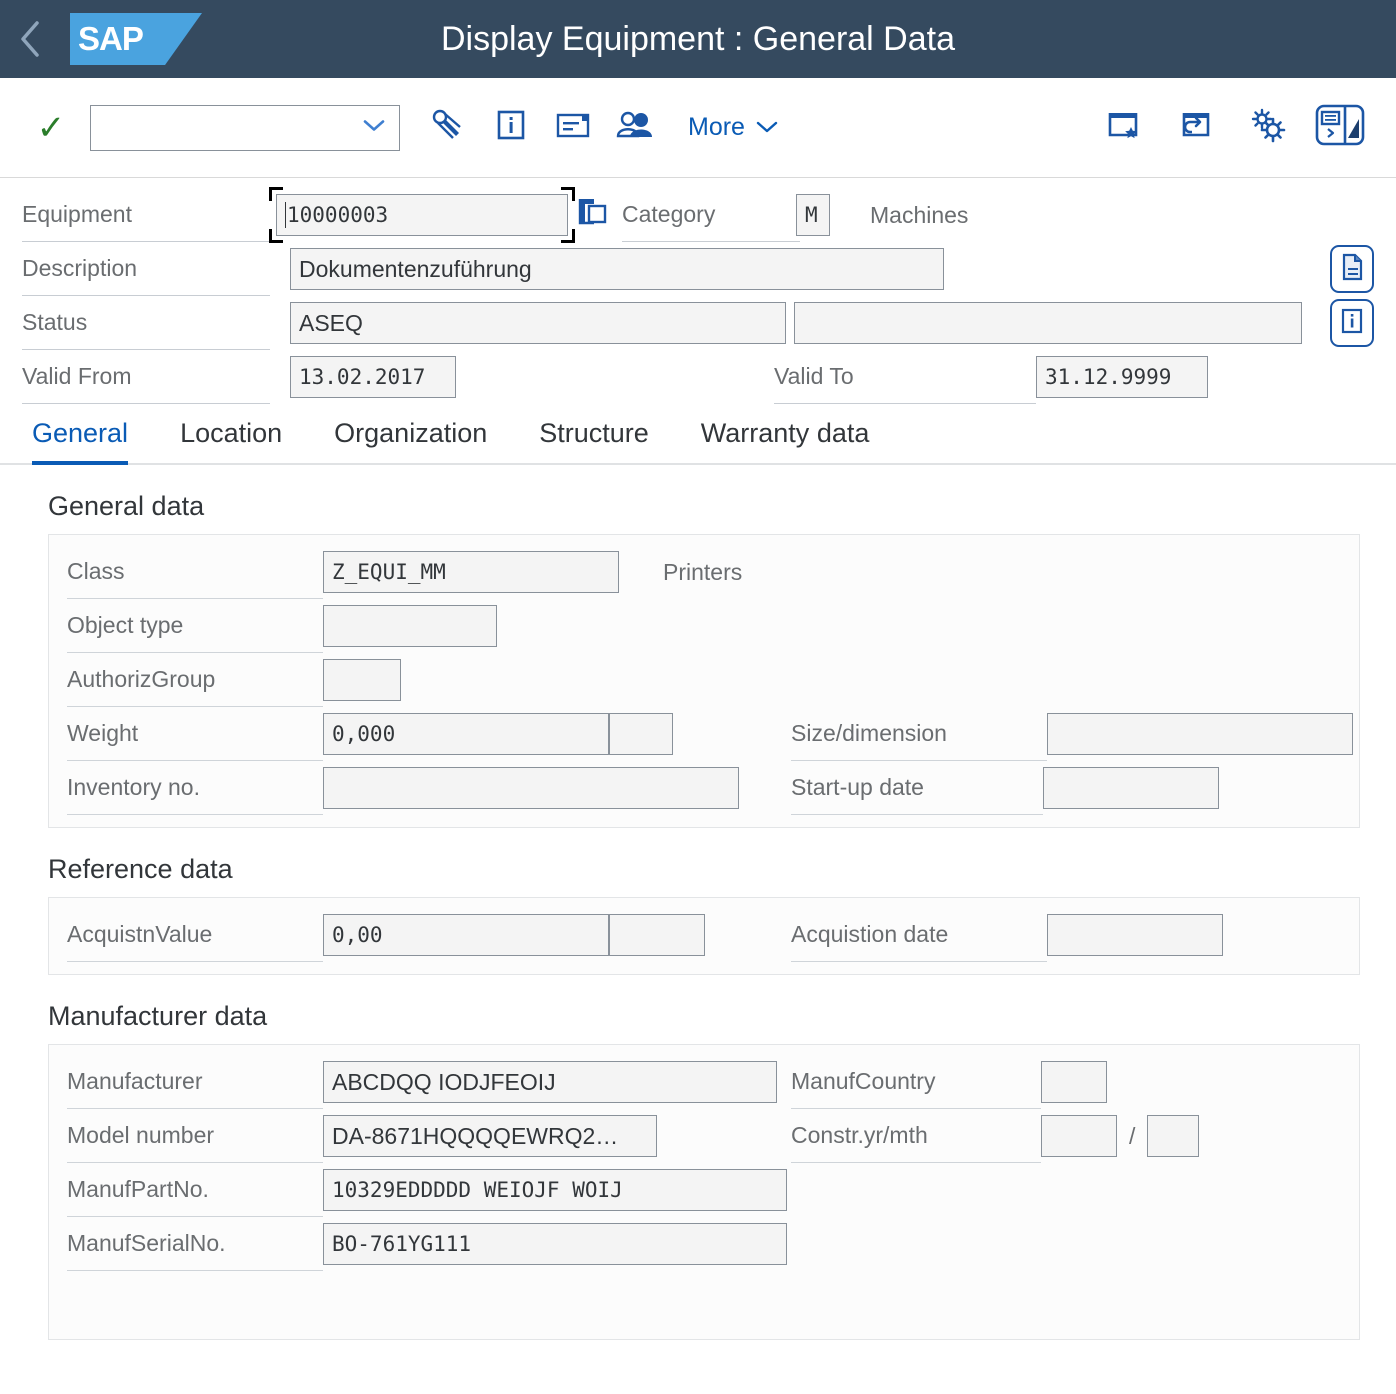 The image size is (1396, 1394). Describe the element at coordinates (733, 127) in the screenshot. I see `more-menu-button: More` at that location.